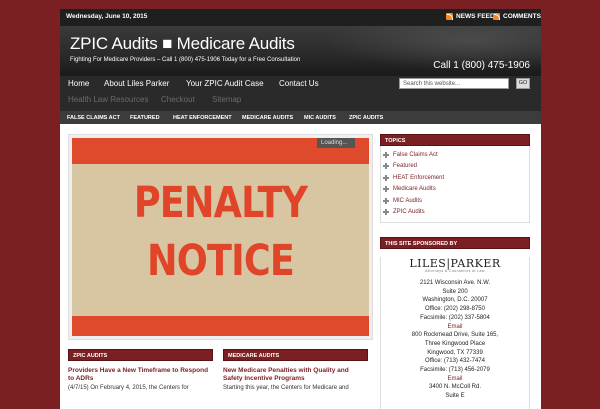 This screenshot has width=600, height=409. I want to click on topic-label: False Claims Act, so click(415, 154).